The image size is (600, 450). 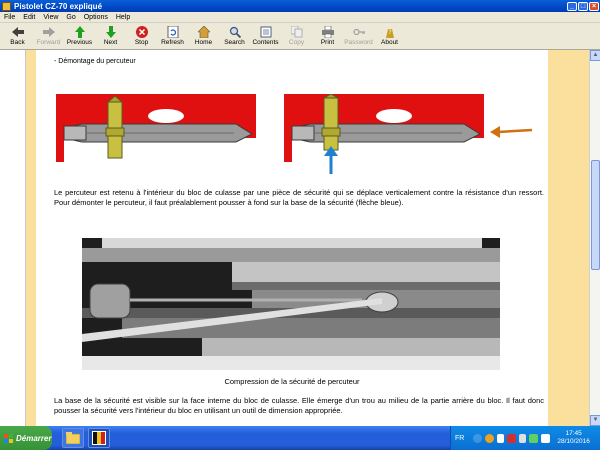 What do you see at coordinates (99, 438) in the screenshot?
I see `help-app-icon` at bounding box center [99, 438].